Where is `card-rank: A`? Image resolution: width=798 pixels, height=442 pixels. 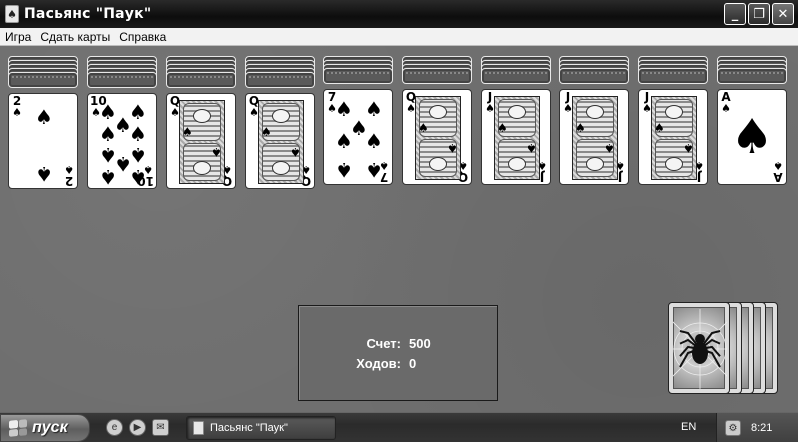
card-rank: A is located at coordinates (778, 177).